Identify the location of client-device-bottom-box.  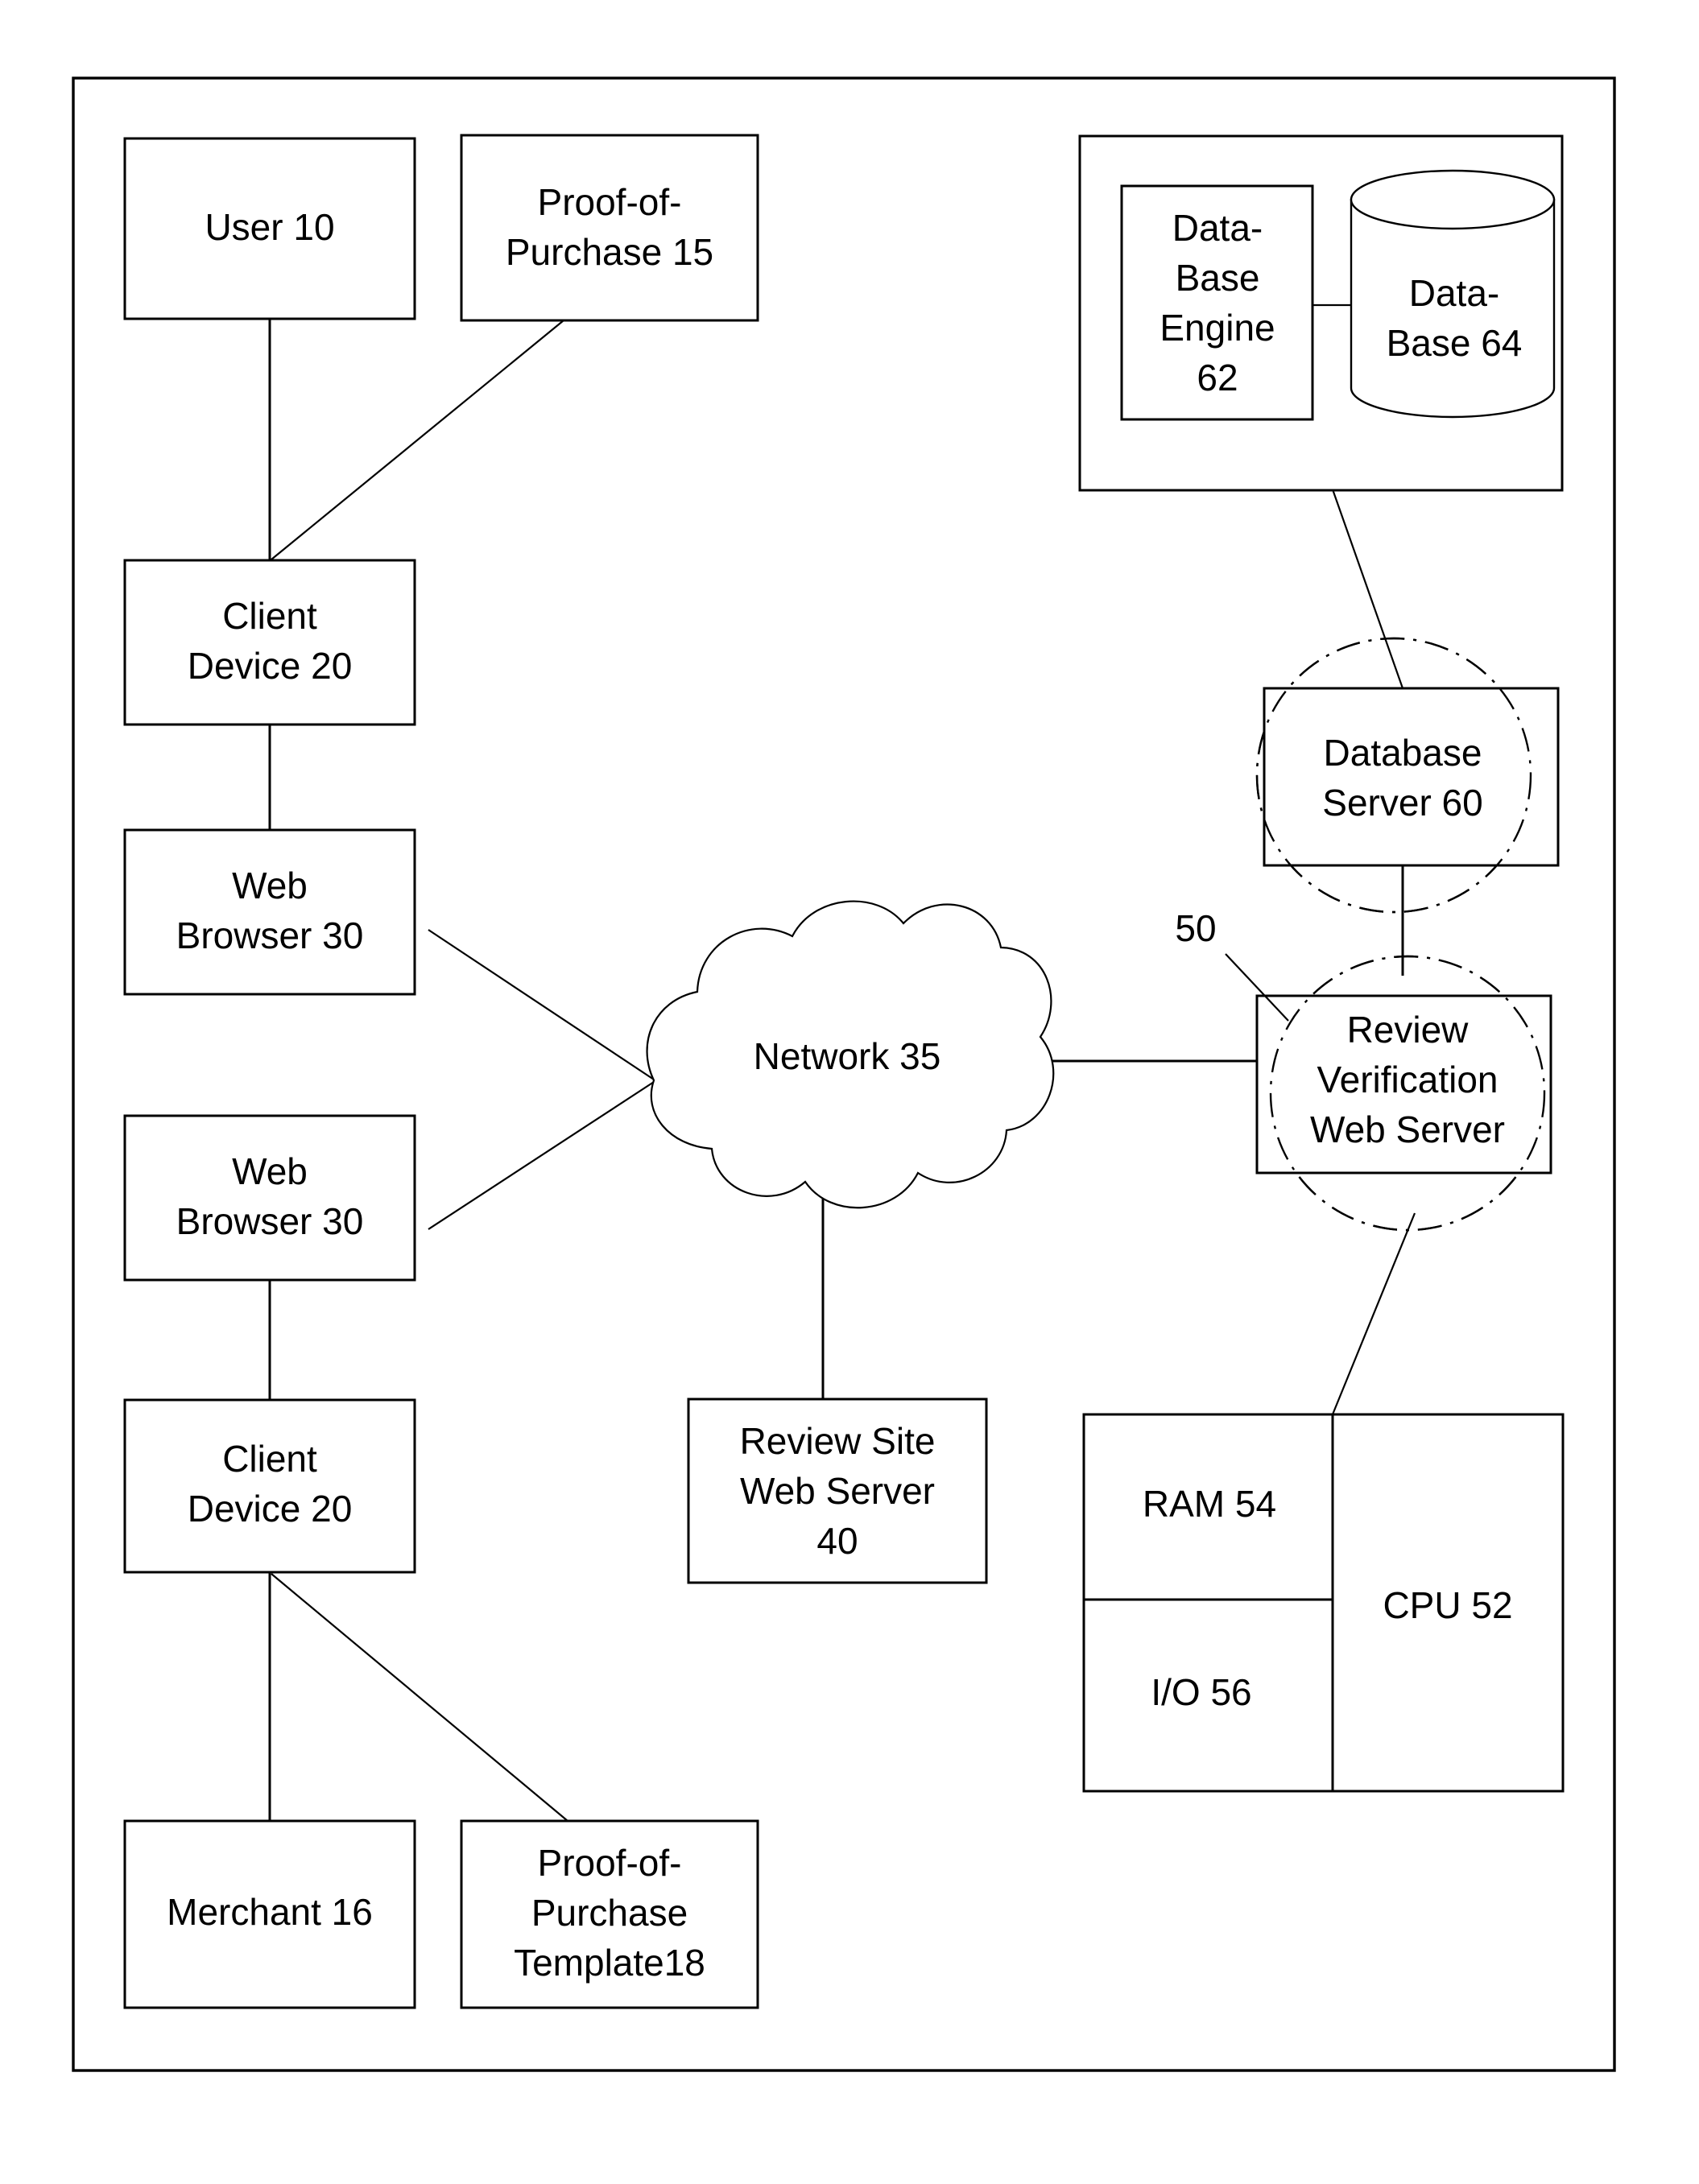
(269, 1486).